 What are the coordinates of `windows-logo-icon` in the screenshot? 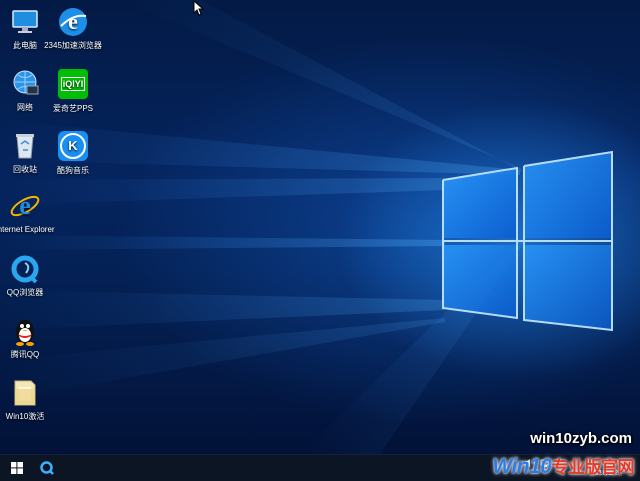 It's located at (17, 468).